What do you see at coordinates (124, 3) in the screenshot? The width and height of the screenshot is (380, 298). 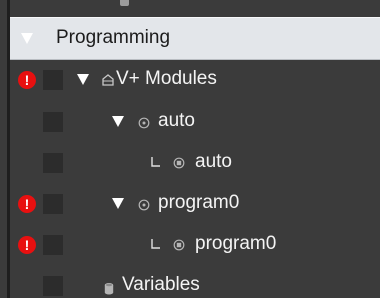 I see `scrolled-item-icon` at bounding box center [124, 3].